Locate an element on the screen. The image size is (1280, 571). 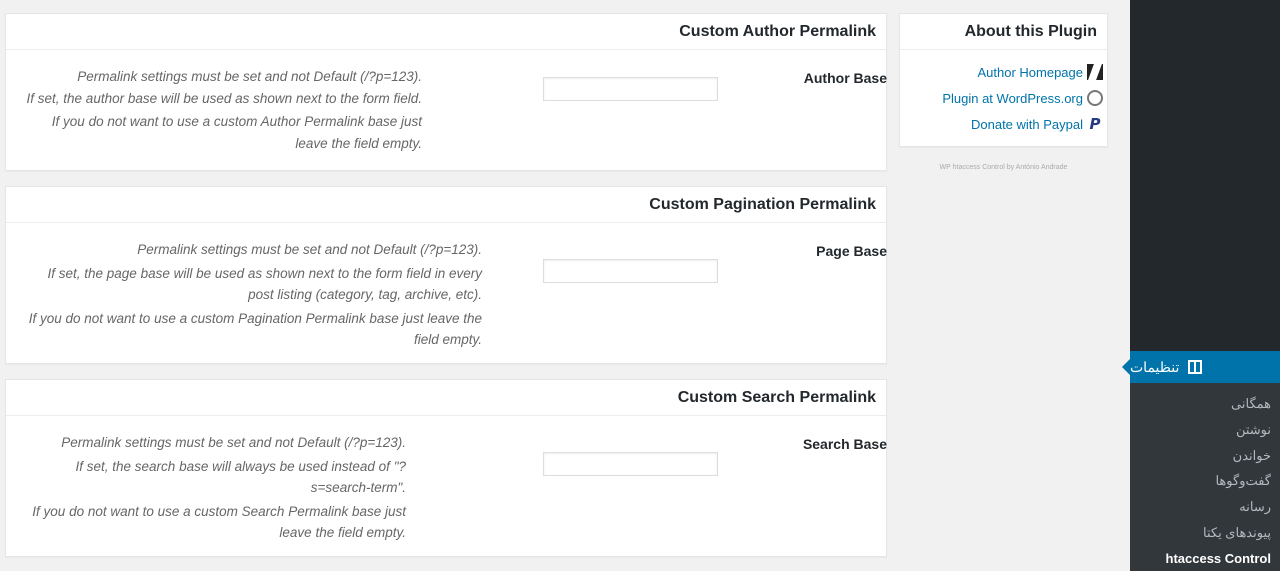
search-base-label: Search Base is located at coordinates (844, 444).